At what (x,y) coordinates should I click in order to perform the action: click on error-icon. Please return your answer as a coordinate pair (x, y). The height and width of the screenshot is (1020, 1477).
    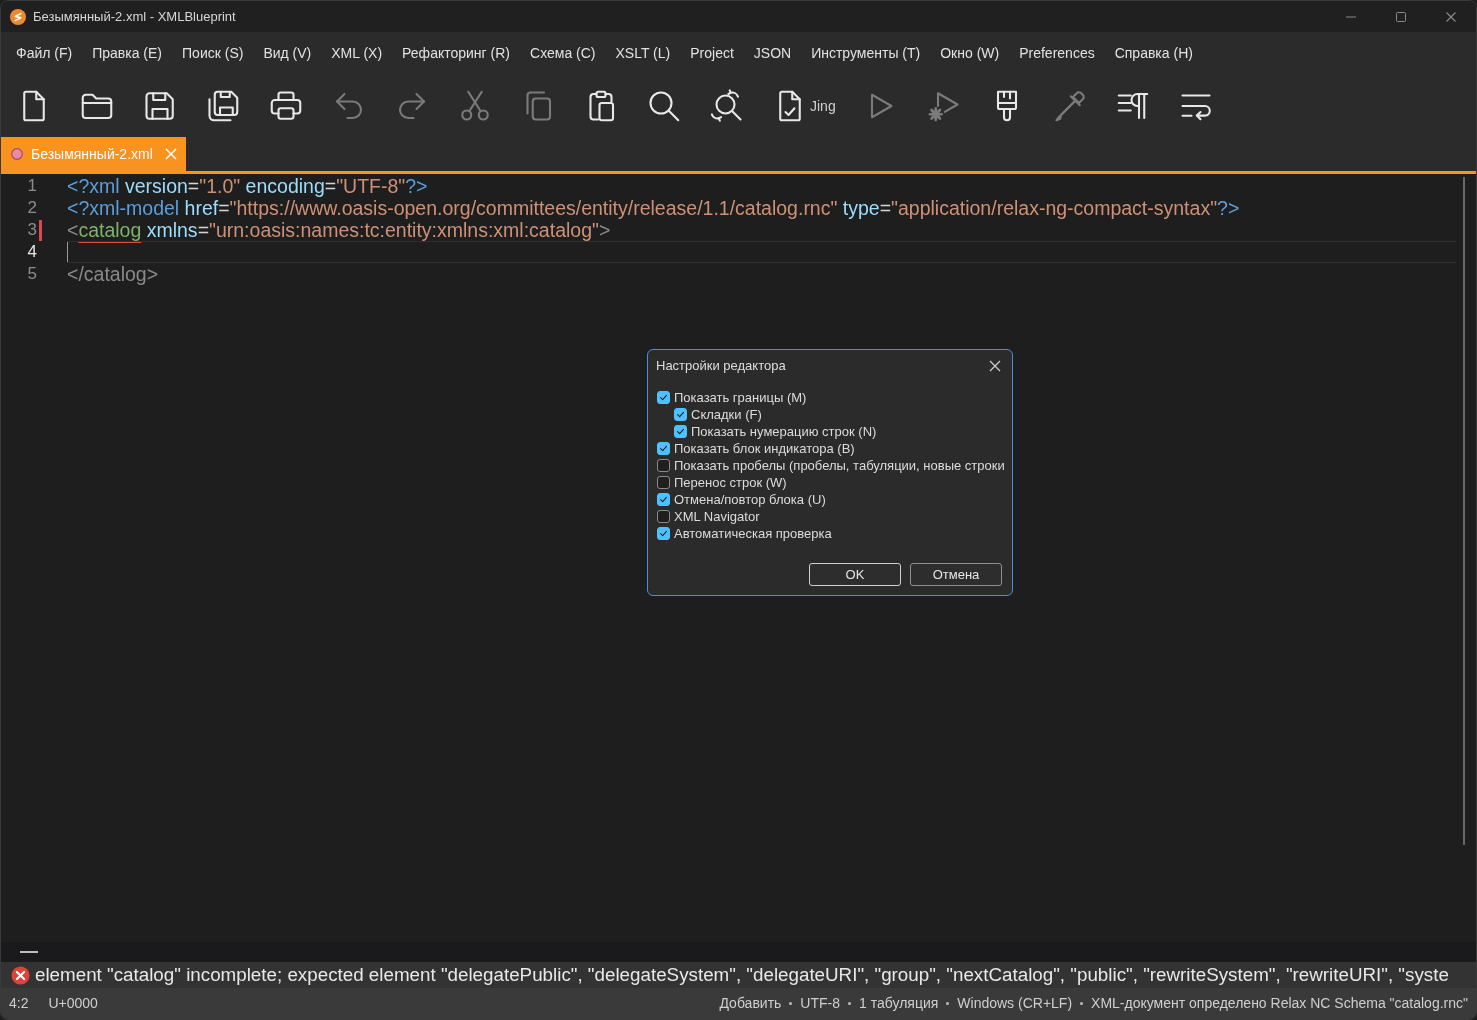
    Looking at the image, I should click on (20, 975).